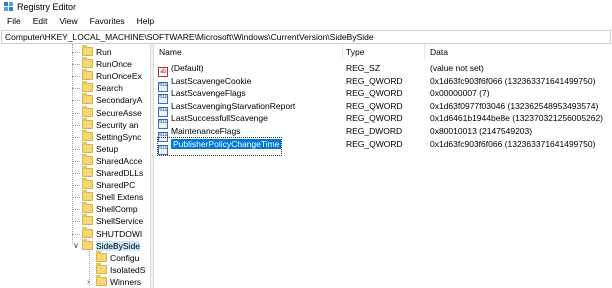 The width and height of the screenshot is (612, 288). What do you see at coordinates (383, 69) in the screenshot?
I see `value-row: ab (Default) REG_SZ (value not set)` at bounding box center [383, 69].